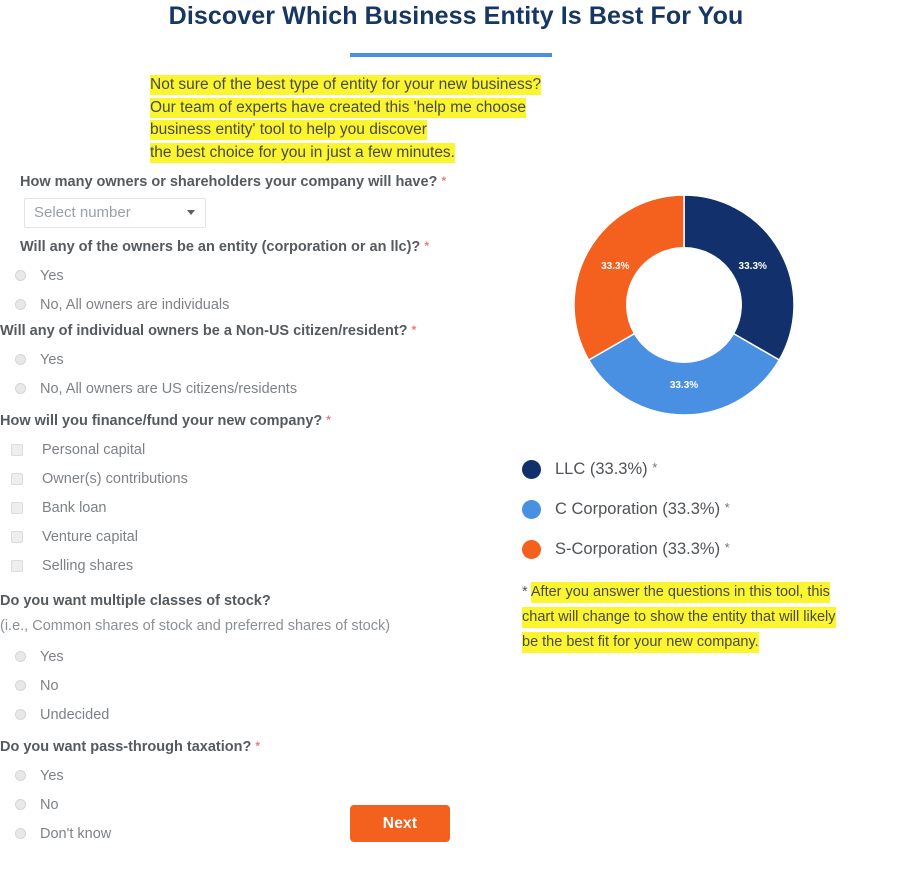 The height and width of the screenshot is (873, 912). Describe the element at coordinates (135, 601) in the screenshot. I see `question-stock-classes-label: Do you want multiple classes of stock?` at that location.